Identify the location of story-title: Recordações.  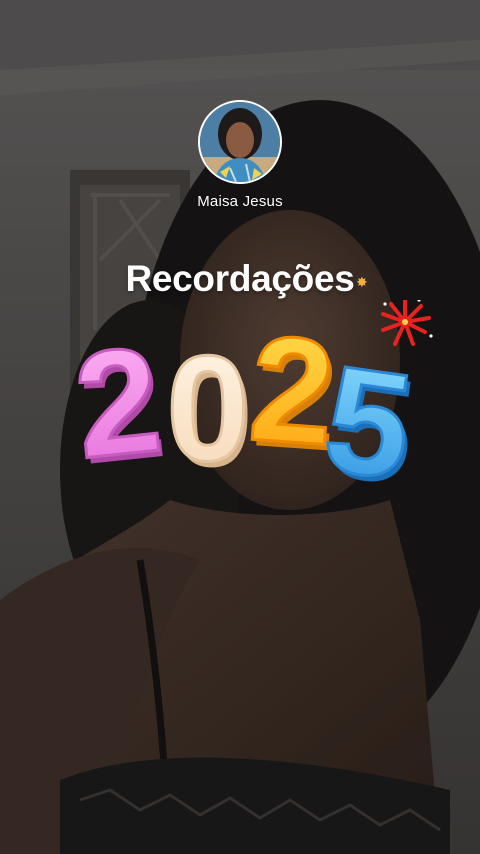
(240, 278).